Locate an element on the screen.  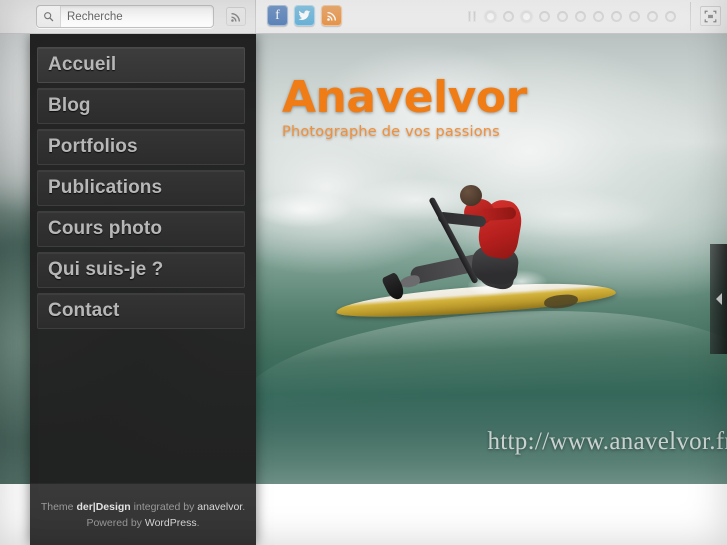
social-link-facebook: f is located at coordinates (277, 15).